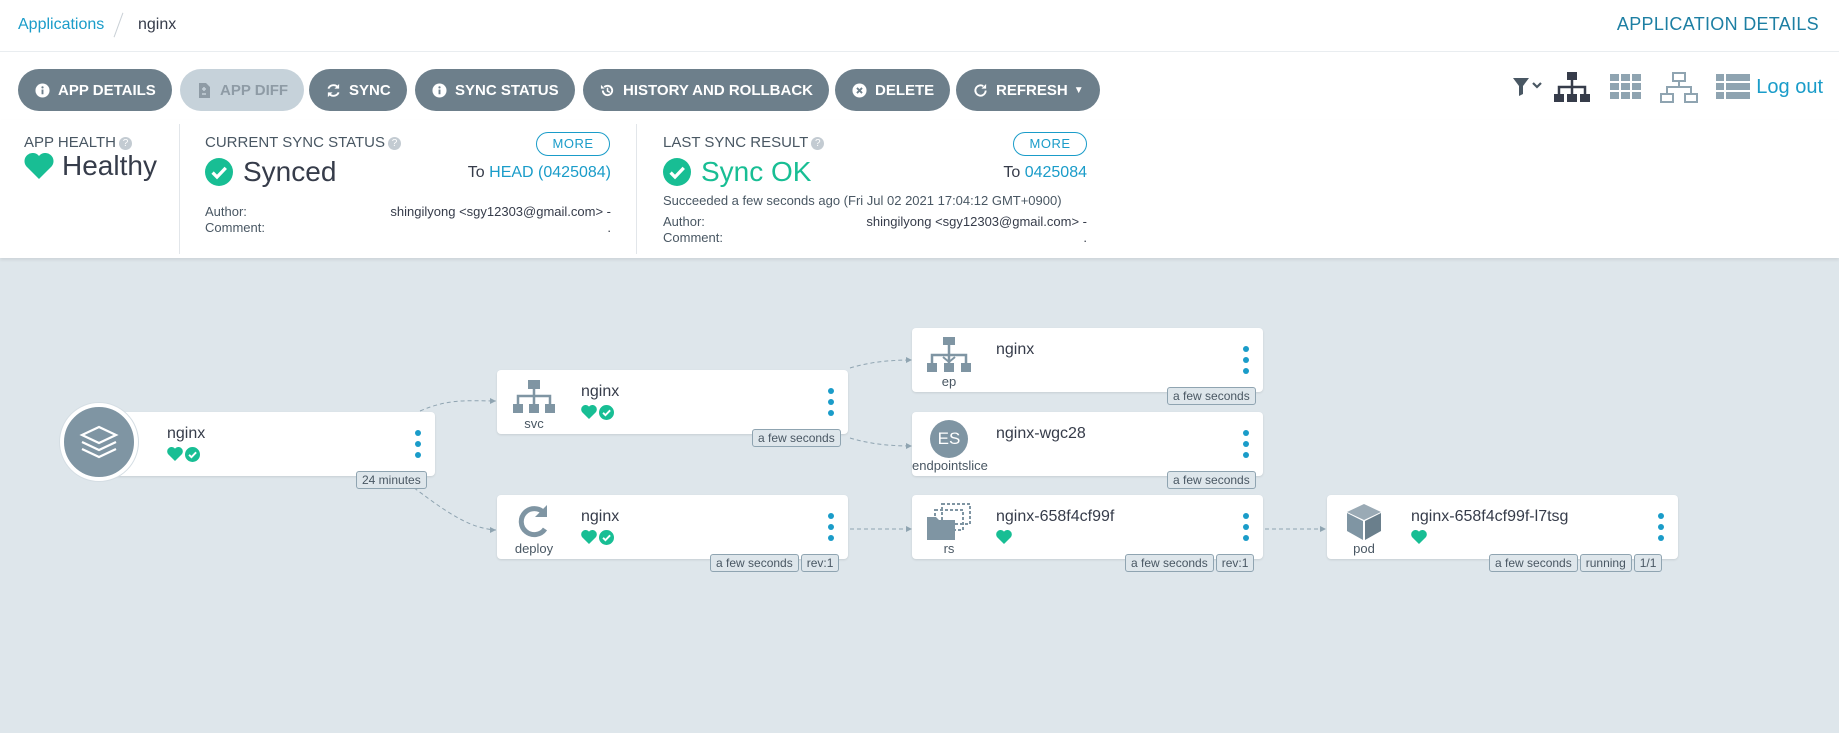 The height and width of the screenshot is (733, 1839). Describe the element at coordinates (391, 480) in the screenshot. I see `node-tag: 24 minutes` at that location.